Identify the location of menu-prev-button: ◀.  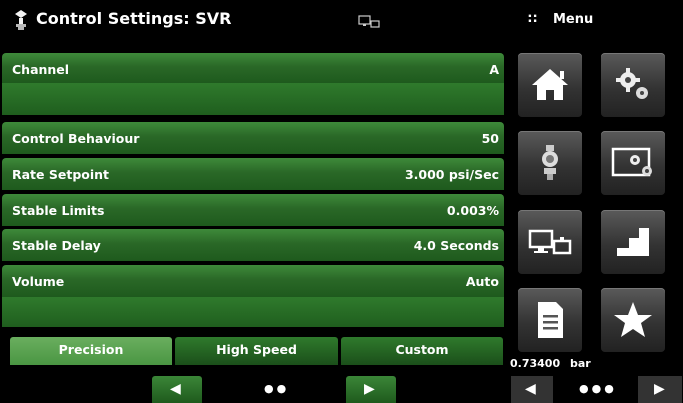
(532, 389).